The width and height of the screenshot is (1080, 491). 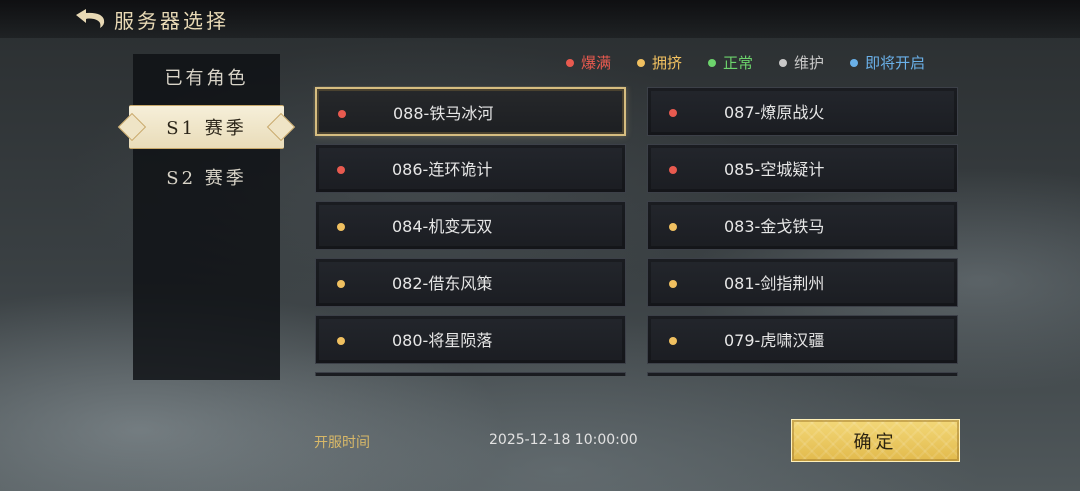 I want to click on legend-full: 爆满, so click(x=588, y=62).